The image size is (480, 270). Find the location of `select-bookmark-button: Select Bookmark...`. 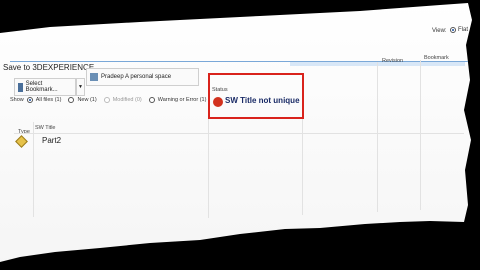

select-bookmark-button: Select Bookmark... is located at coordinates (45, 87).